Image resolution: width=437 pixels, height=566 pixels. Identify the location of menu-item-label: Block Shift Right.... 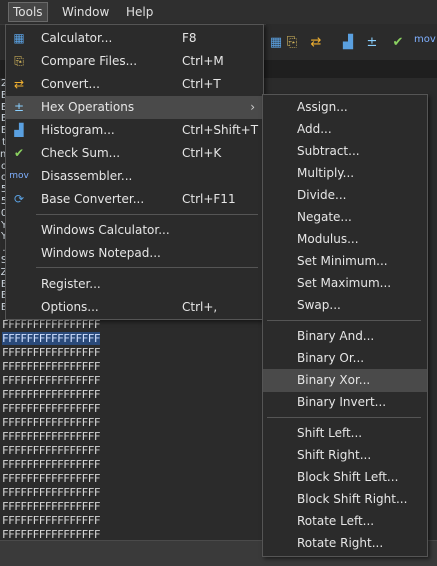
(352, 499).